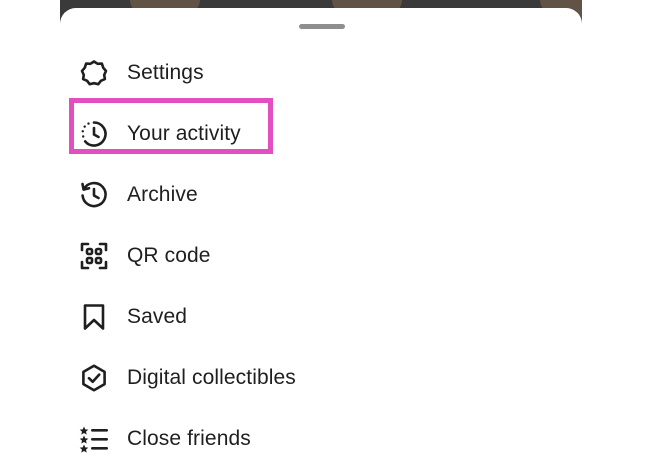 The image size is (660, 467). I want to click on drag-handle, so click(322, 26).